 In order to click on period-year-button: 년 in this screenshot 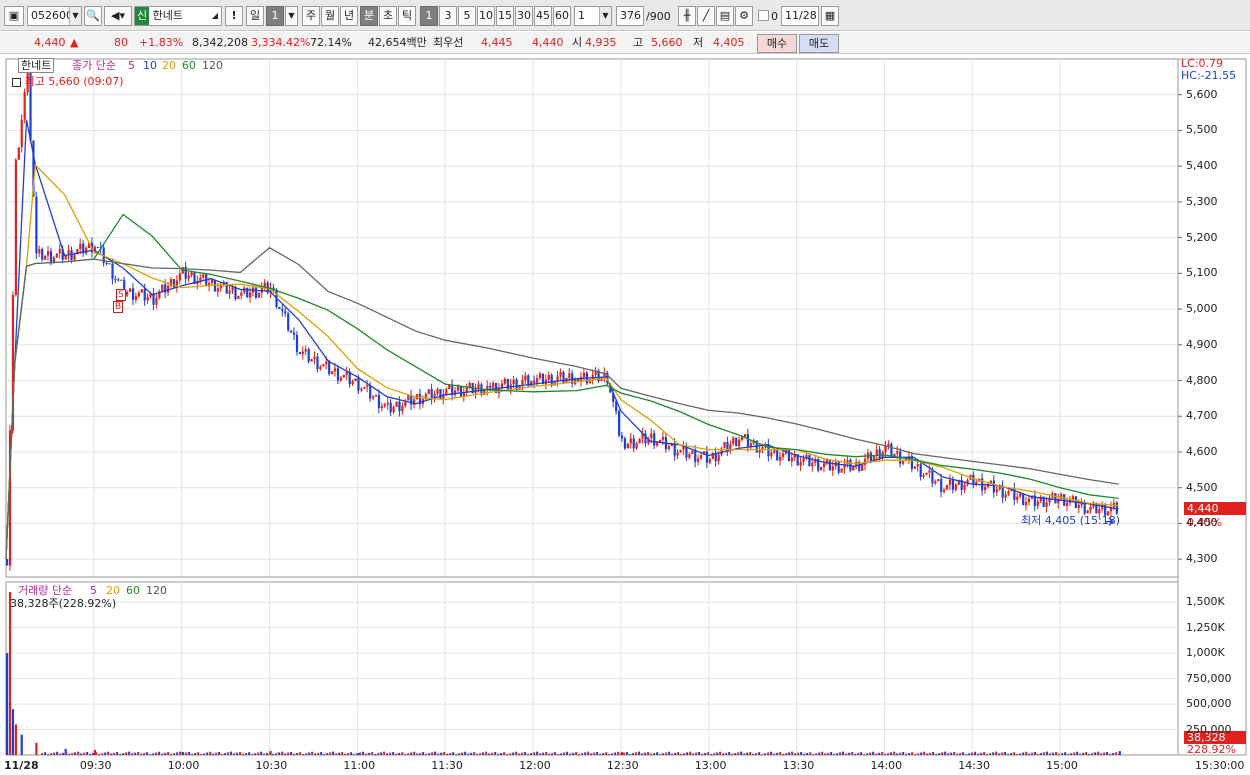, I will do `click(349, 16)`.